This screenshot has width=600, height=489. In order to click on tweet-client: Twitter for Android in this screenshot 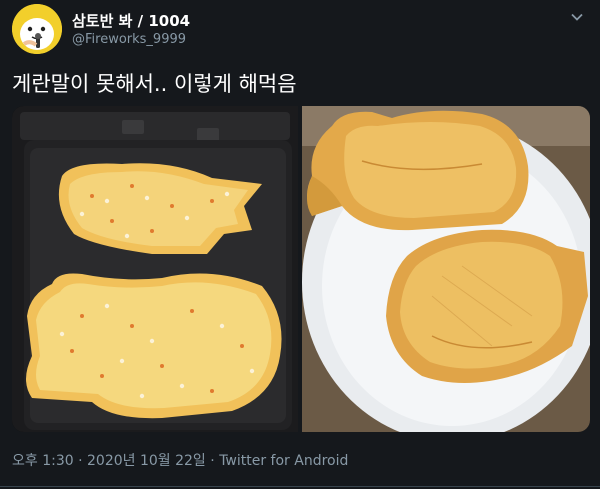, I will do `click(283, 461)`.